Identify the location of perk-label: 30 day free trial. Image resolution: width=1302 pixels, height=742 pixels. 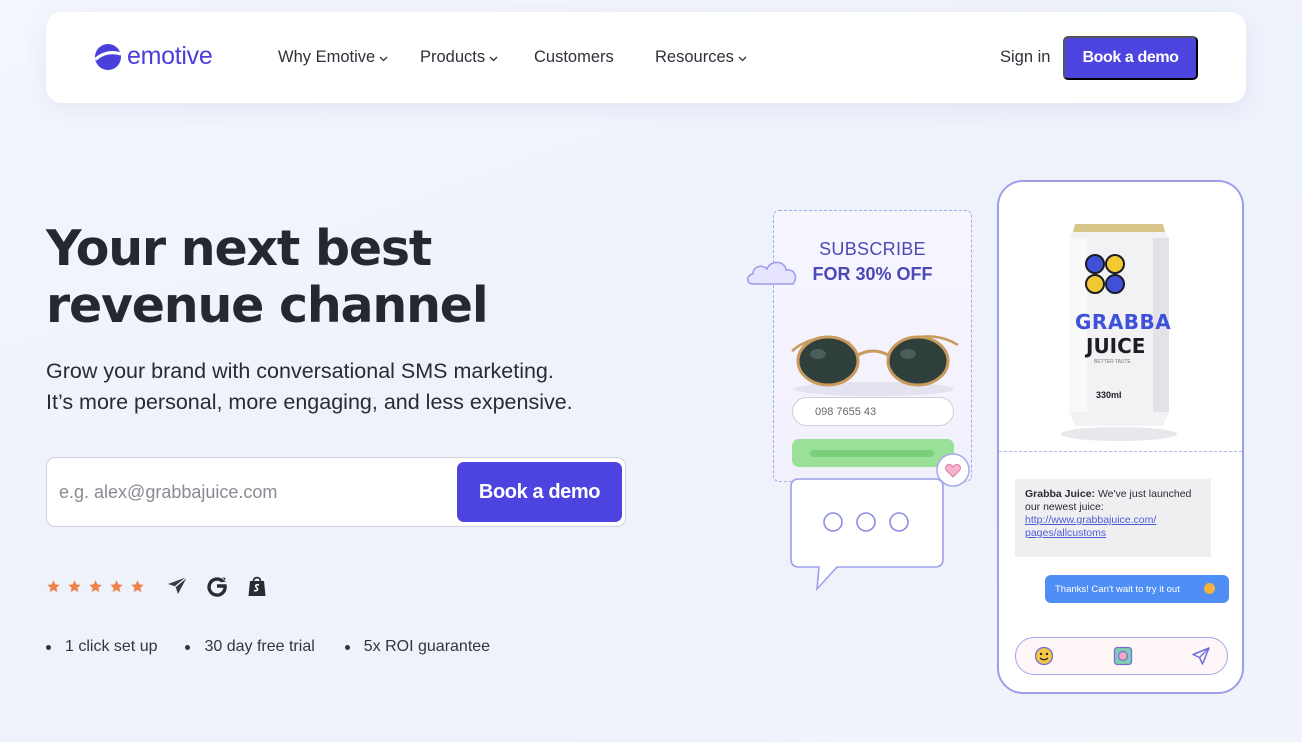
(259, 646).